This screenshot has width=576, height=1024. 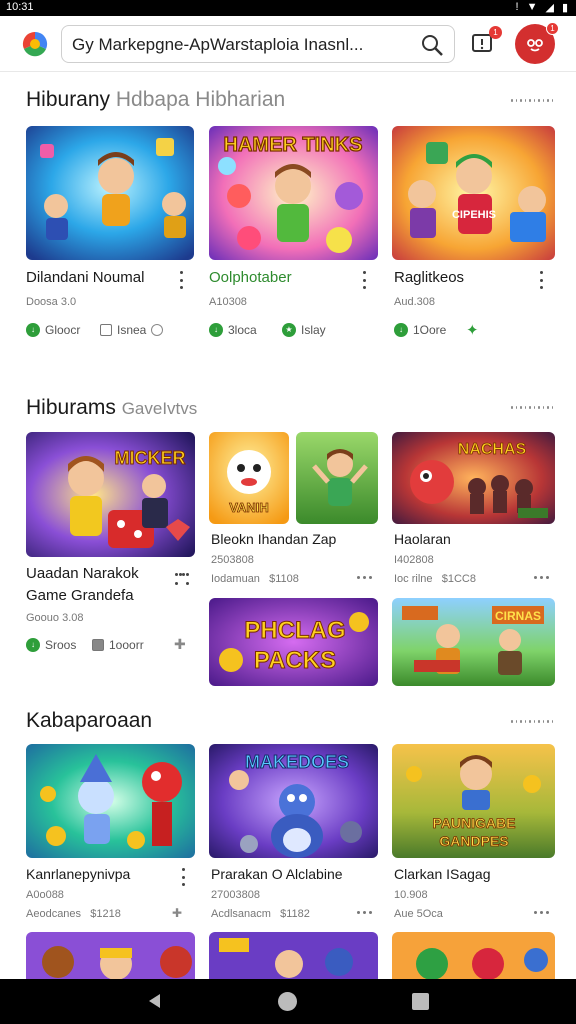 What do you see at coordinates (414, 302) in the screenshot?
I see `game-subtitle: Aud.308` at bounding box center [414, 302].